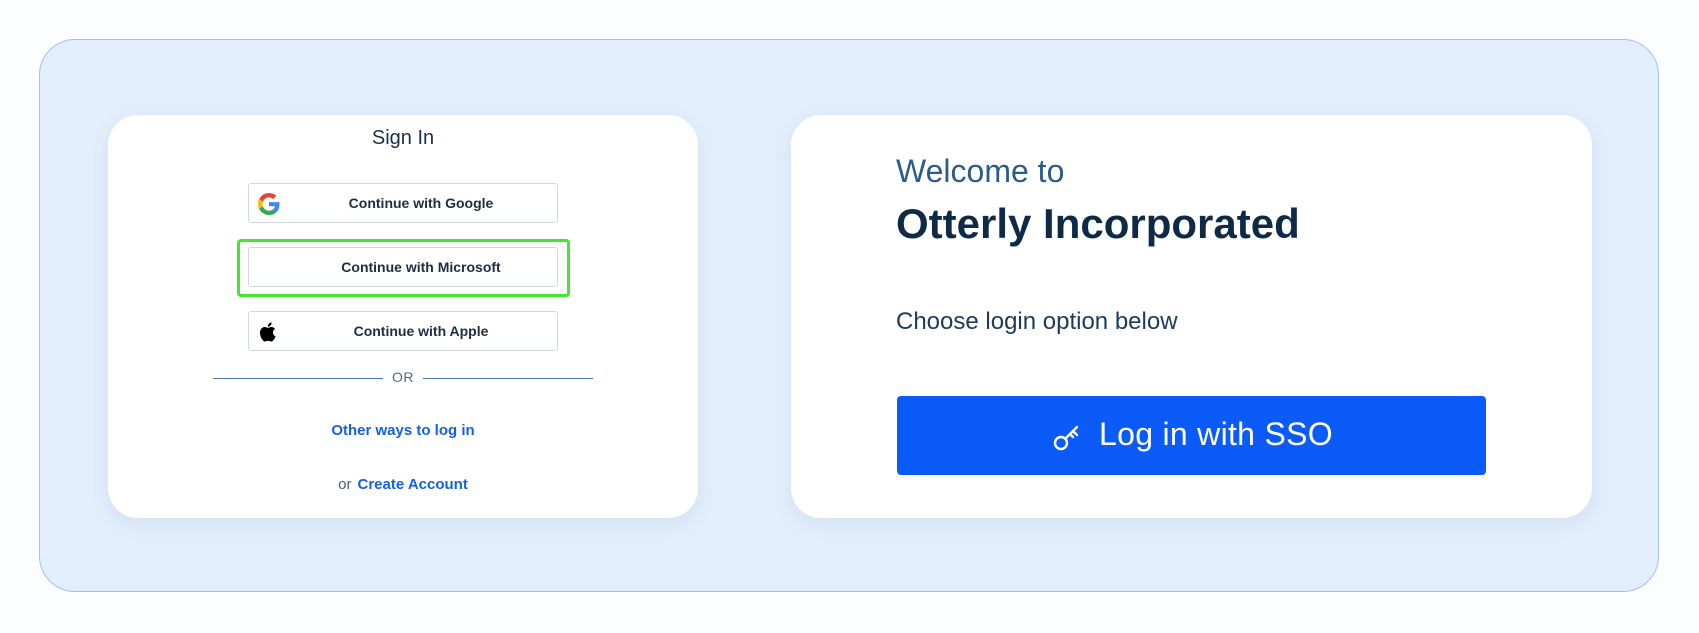 Image resolution: width=1699 pixels, height=633 pixels. What do you see at coordinates (421, 267) in the screenshot?
I see `microsoft-button-label: Continue with Microsoft` at bounding box center [421, 267].